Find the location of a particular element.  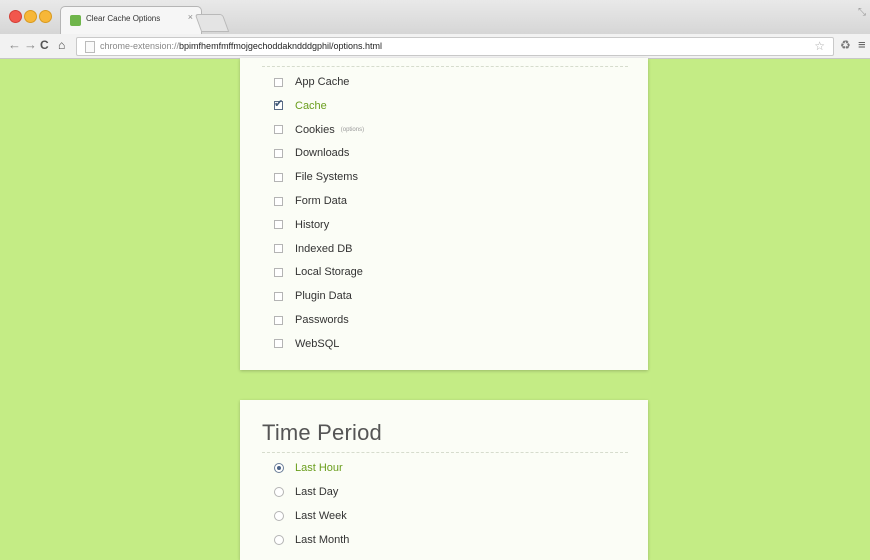

option-label: Indexed DB is located at coordinates (324, 248).